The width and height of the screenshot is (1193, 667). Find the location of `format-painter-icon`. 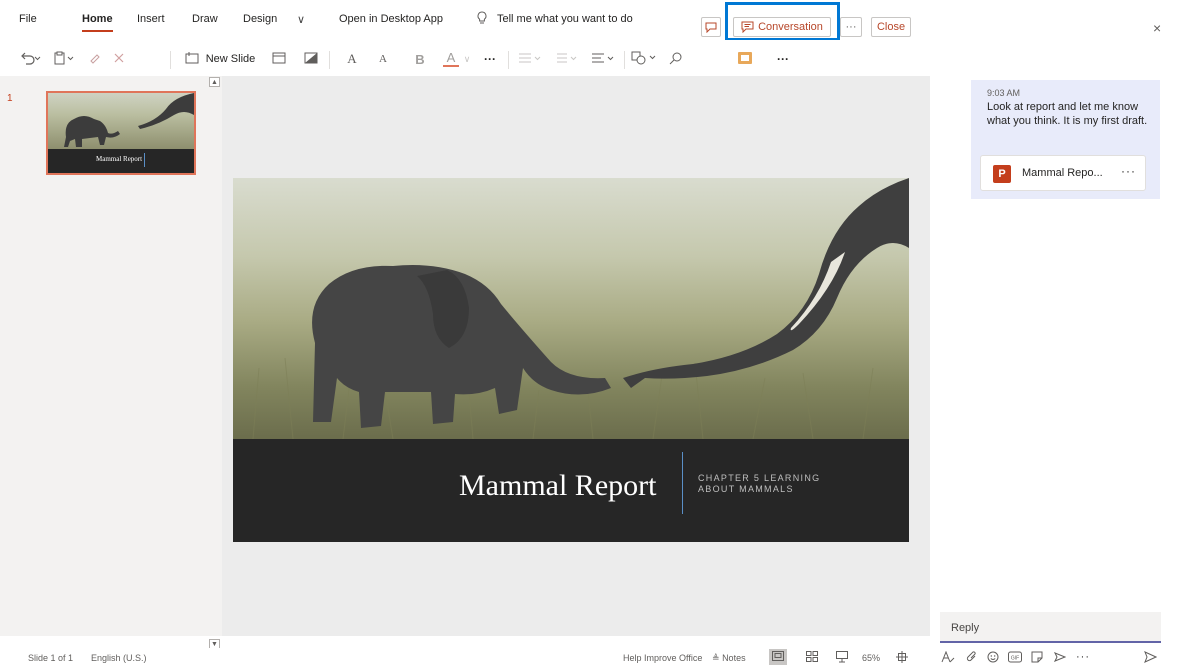

format-painter-icon is located at coordinates (96, 59).